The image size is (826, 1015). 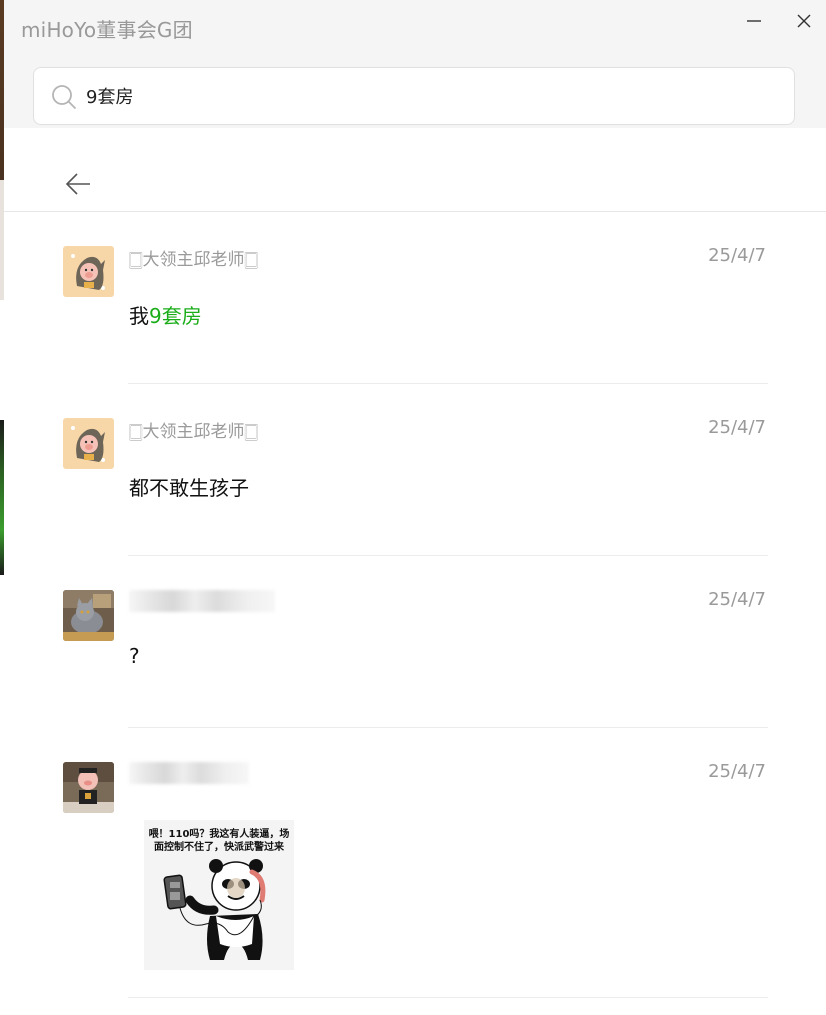 What do you see at coordinates (139, 316) in the screenshot?
I see `message-text-plain: 我` at bounding box center [139, 316].